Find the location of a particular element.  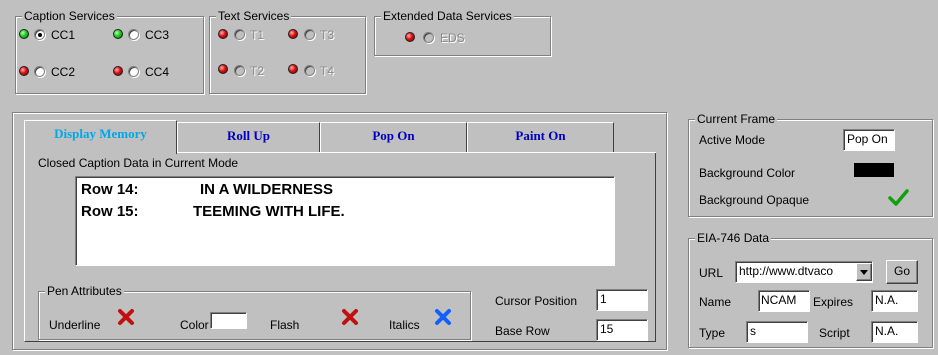

italics-label: Italics is located at coordinates (404, 325).